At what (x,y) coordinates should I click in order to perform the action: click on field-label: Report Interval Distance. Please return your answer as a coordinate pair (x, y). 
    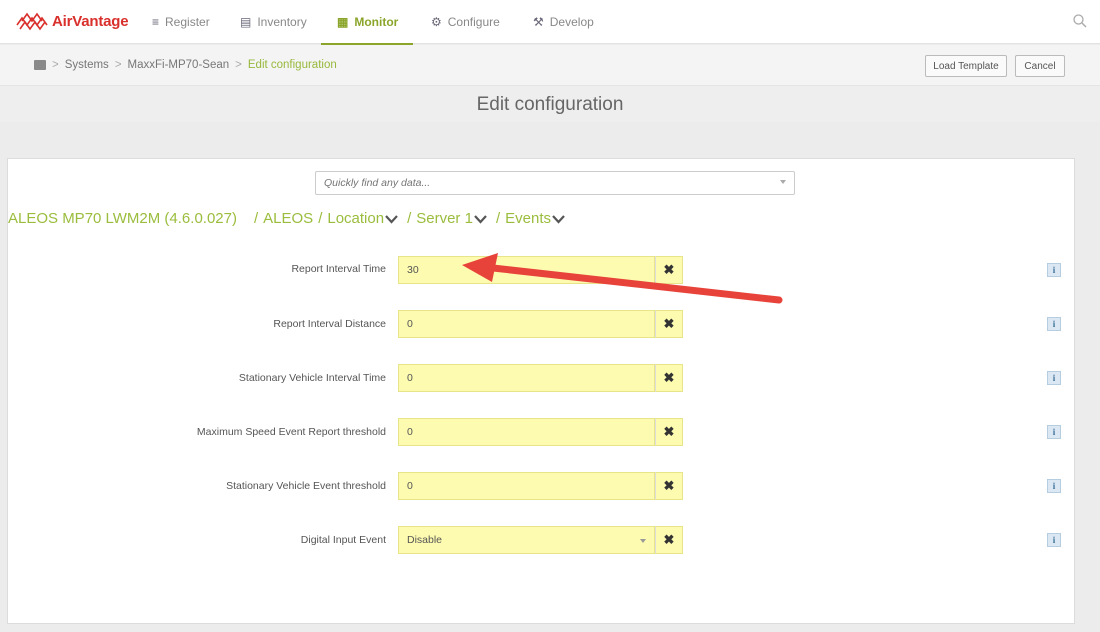
    Looking at the image, I should click on (329, 324).